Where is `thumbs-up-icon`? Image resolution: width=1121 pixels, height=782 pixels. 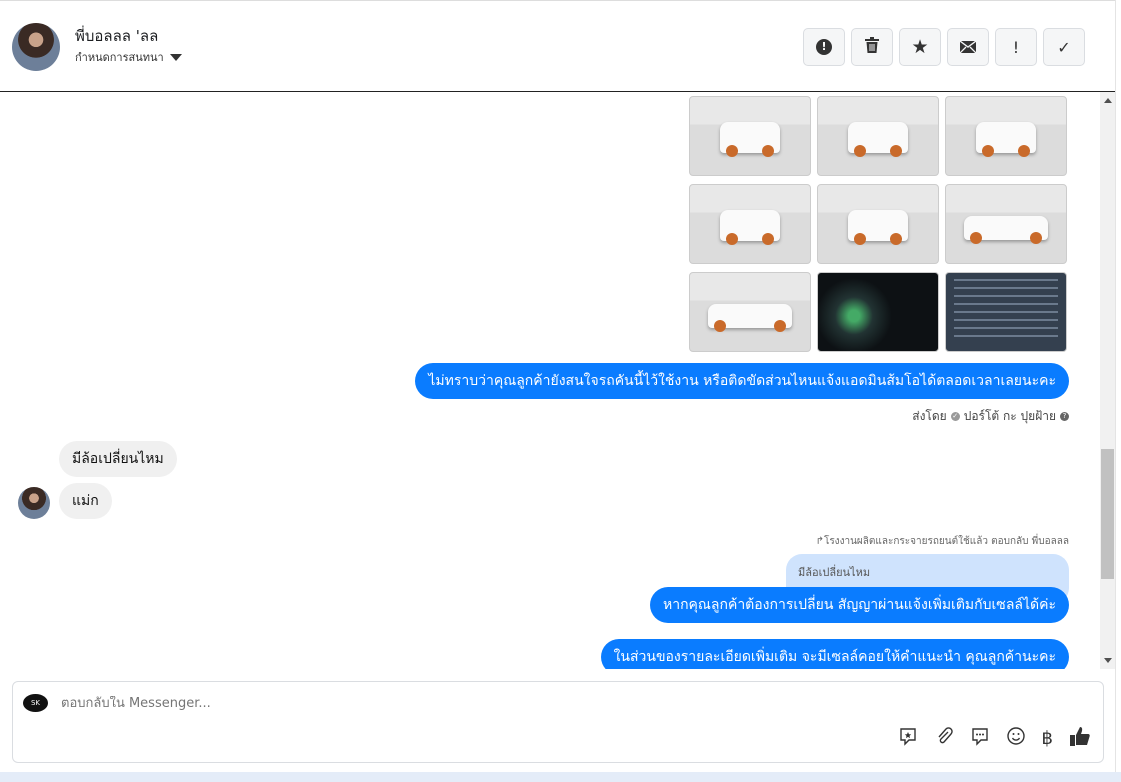
thumbs-up-icon is located at coordinates (1080, 738).